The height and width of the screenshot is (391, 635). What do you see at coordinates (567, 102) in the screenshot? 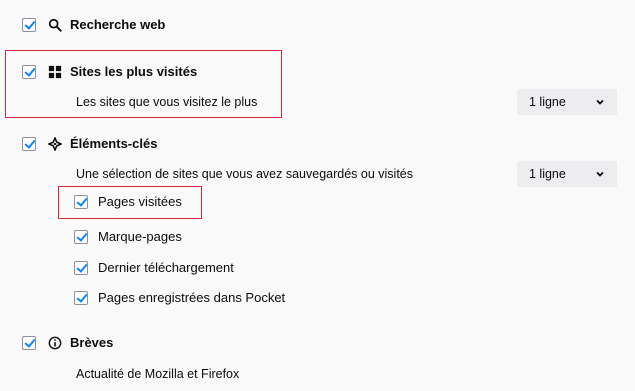
I see `top-sites-rows-select: 1 ligne` at bounding box center [567, 102].